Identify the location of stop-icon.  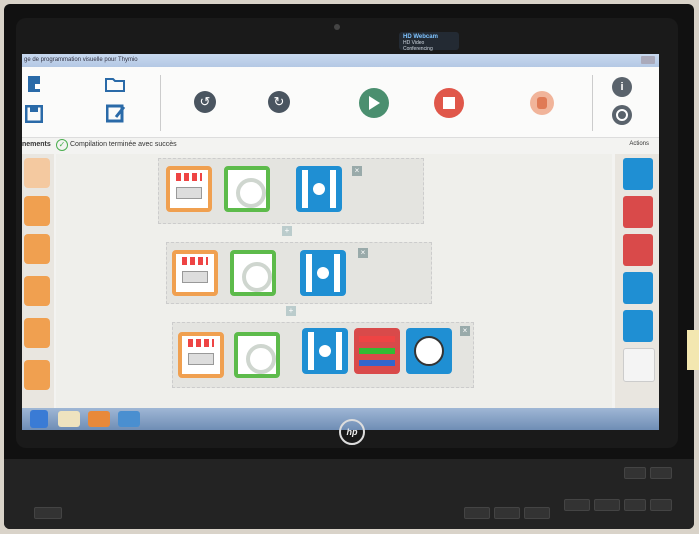
(449, 103).